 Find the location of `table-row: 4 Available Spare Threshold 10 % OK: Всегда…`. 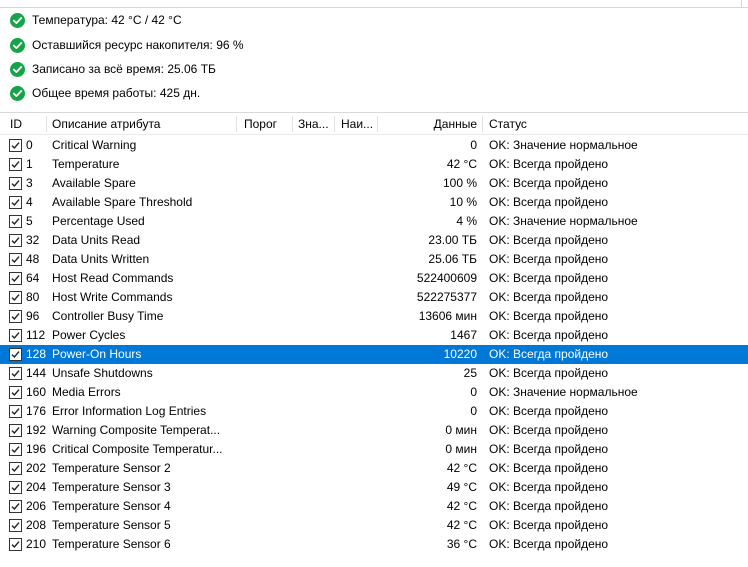

table-row: 4 Available Spare Threshold 10 % OK: Всегда… is located at coordinates (374, 202).